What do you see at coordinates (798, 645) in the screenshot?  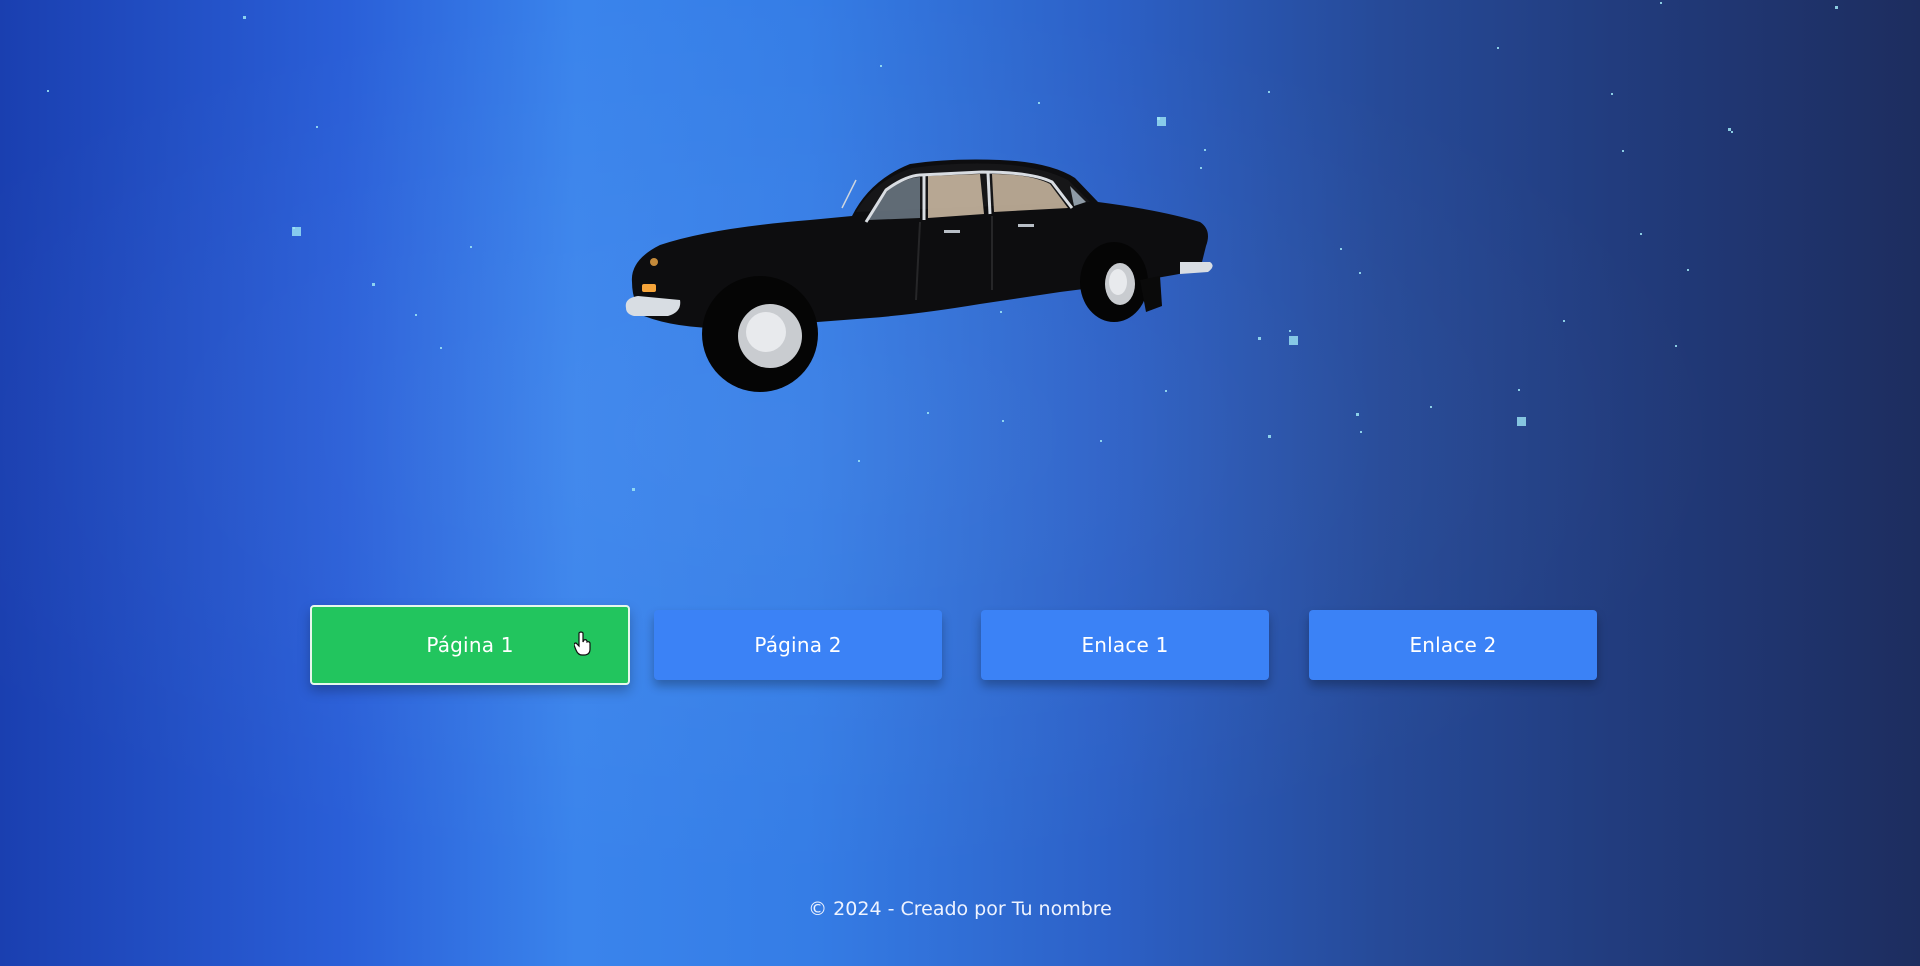 I see `nav-button-pagina-2: Página 2` at bounding box center [798, 645].